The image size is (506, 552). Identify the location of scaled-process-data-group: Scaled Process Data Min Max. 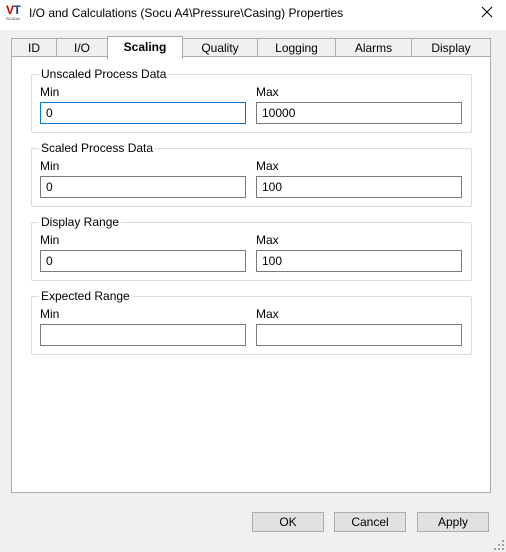
(251, 174).